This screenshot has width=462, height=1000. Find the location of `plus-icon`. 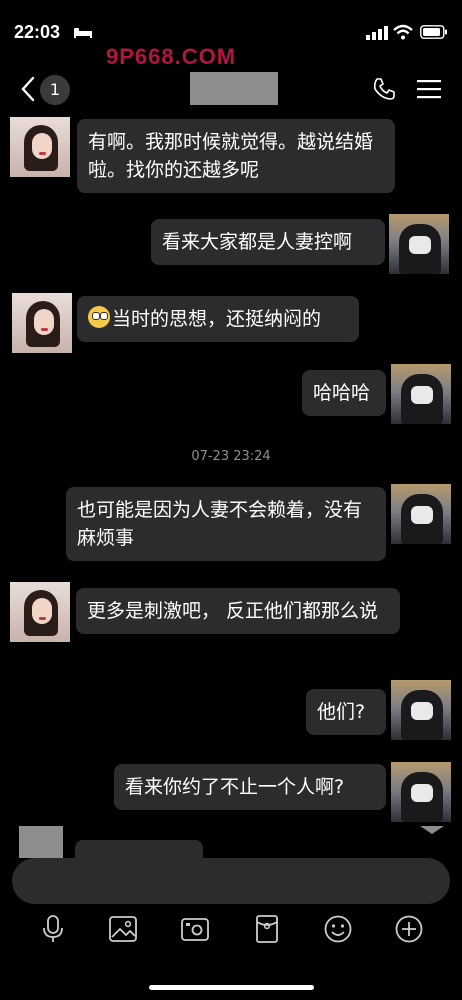

plus-icon is located at coordinates (409, 929).